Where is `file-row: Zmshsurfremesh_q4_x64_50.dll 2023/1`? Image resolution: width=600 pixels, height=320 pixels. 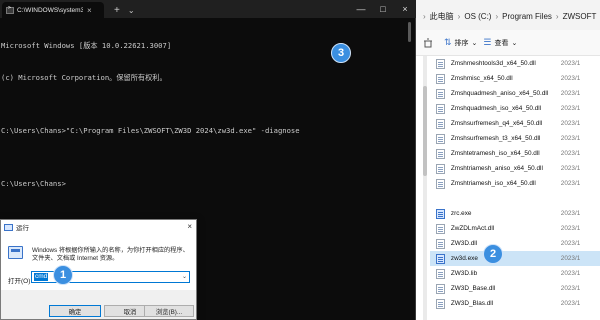
file-row: Zmshsurfremesh_q4_x64_50.dll 2023/1 is located at coordinates (515, 123).